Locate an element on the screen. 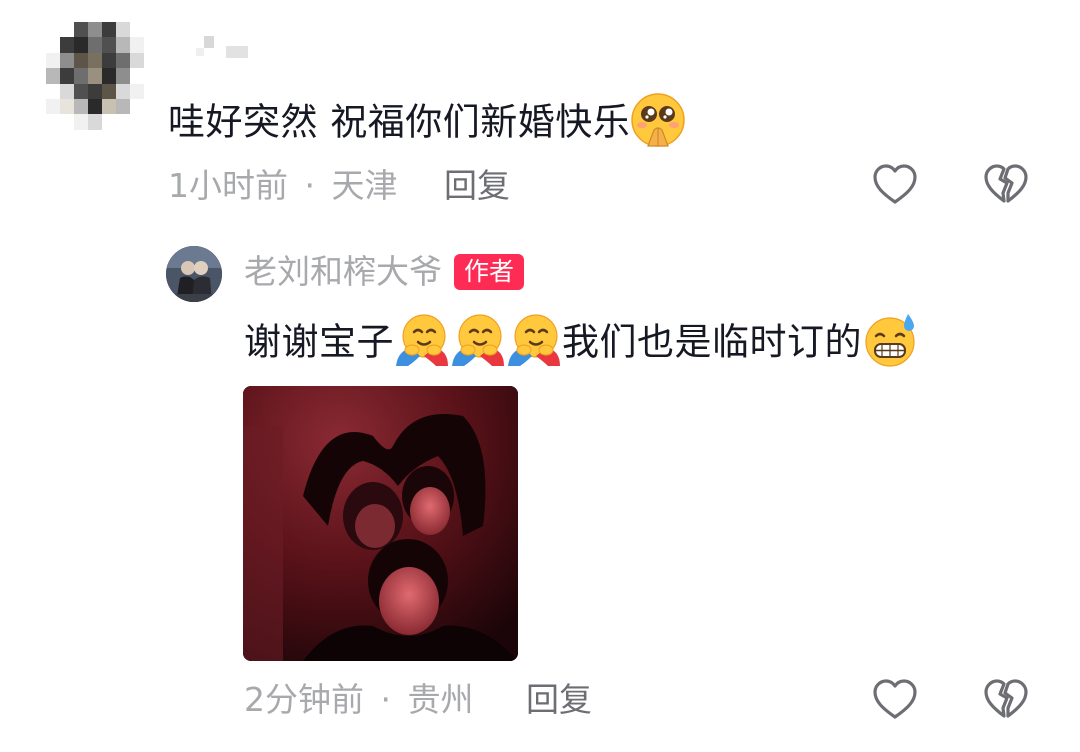 The image size is (1080, 752). reply-attached-photo is located at coordinates (380, 523).